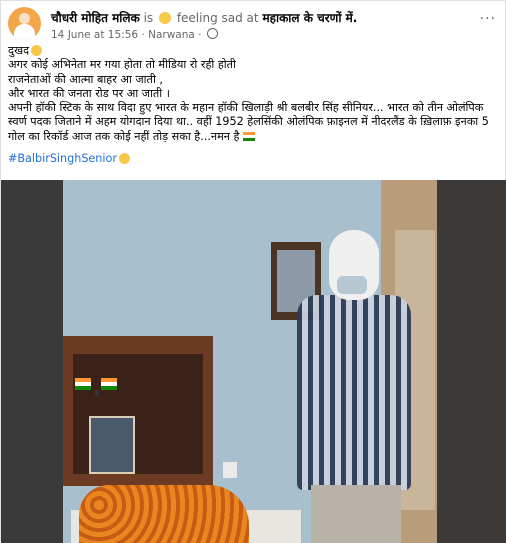 The height and width of the screenshot is (543, 506). Describe the element at coordinates (85, 79) in the screenshot. I see `post-line: राजनेताओं की आत्मा बाहर आ जाती ,` at that location.